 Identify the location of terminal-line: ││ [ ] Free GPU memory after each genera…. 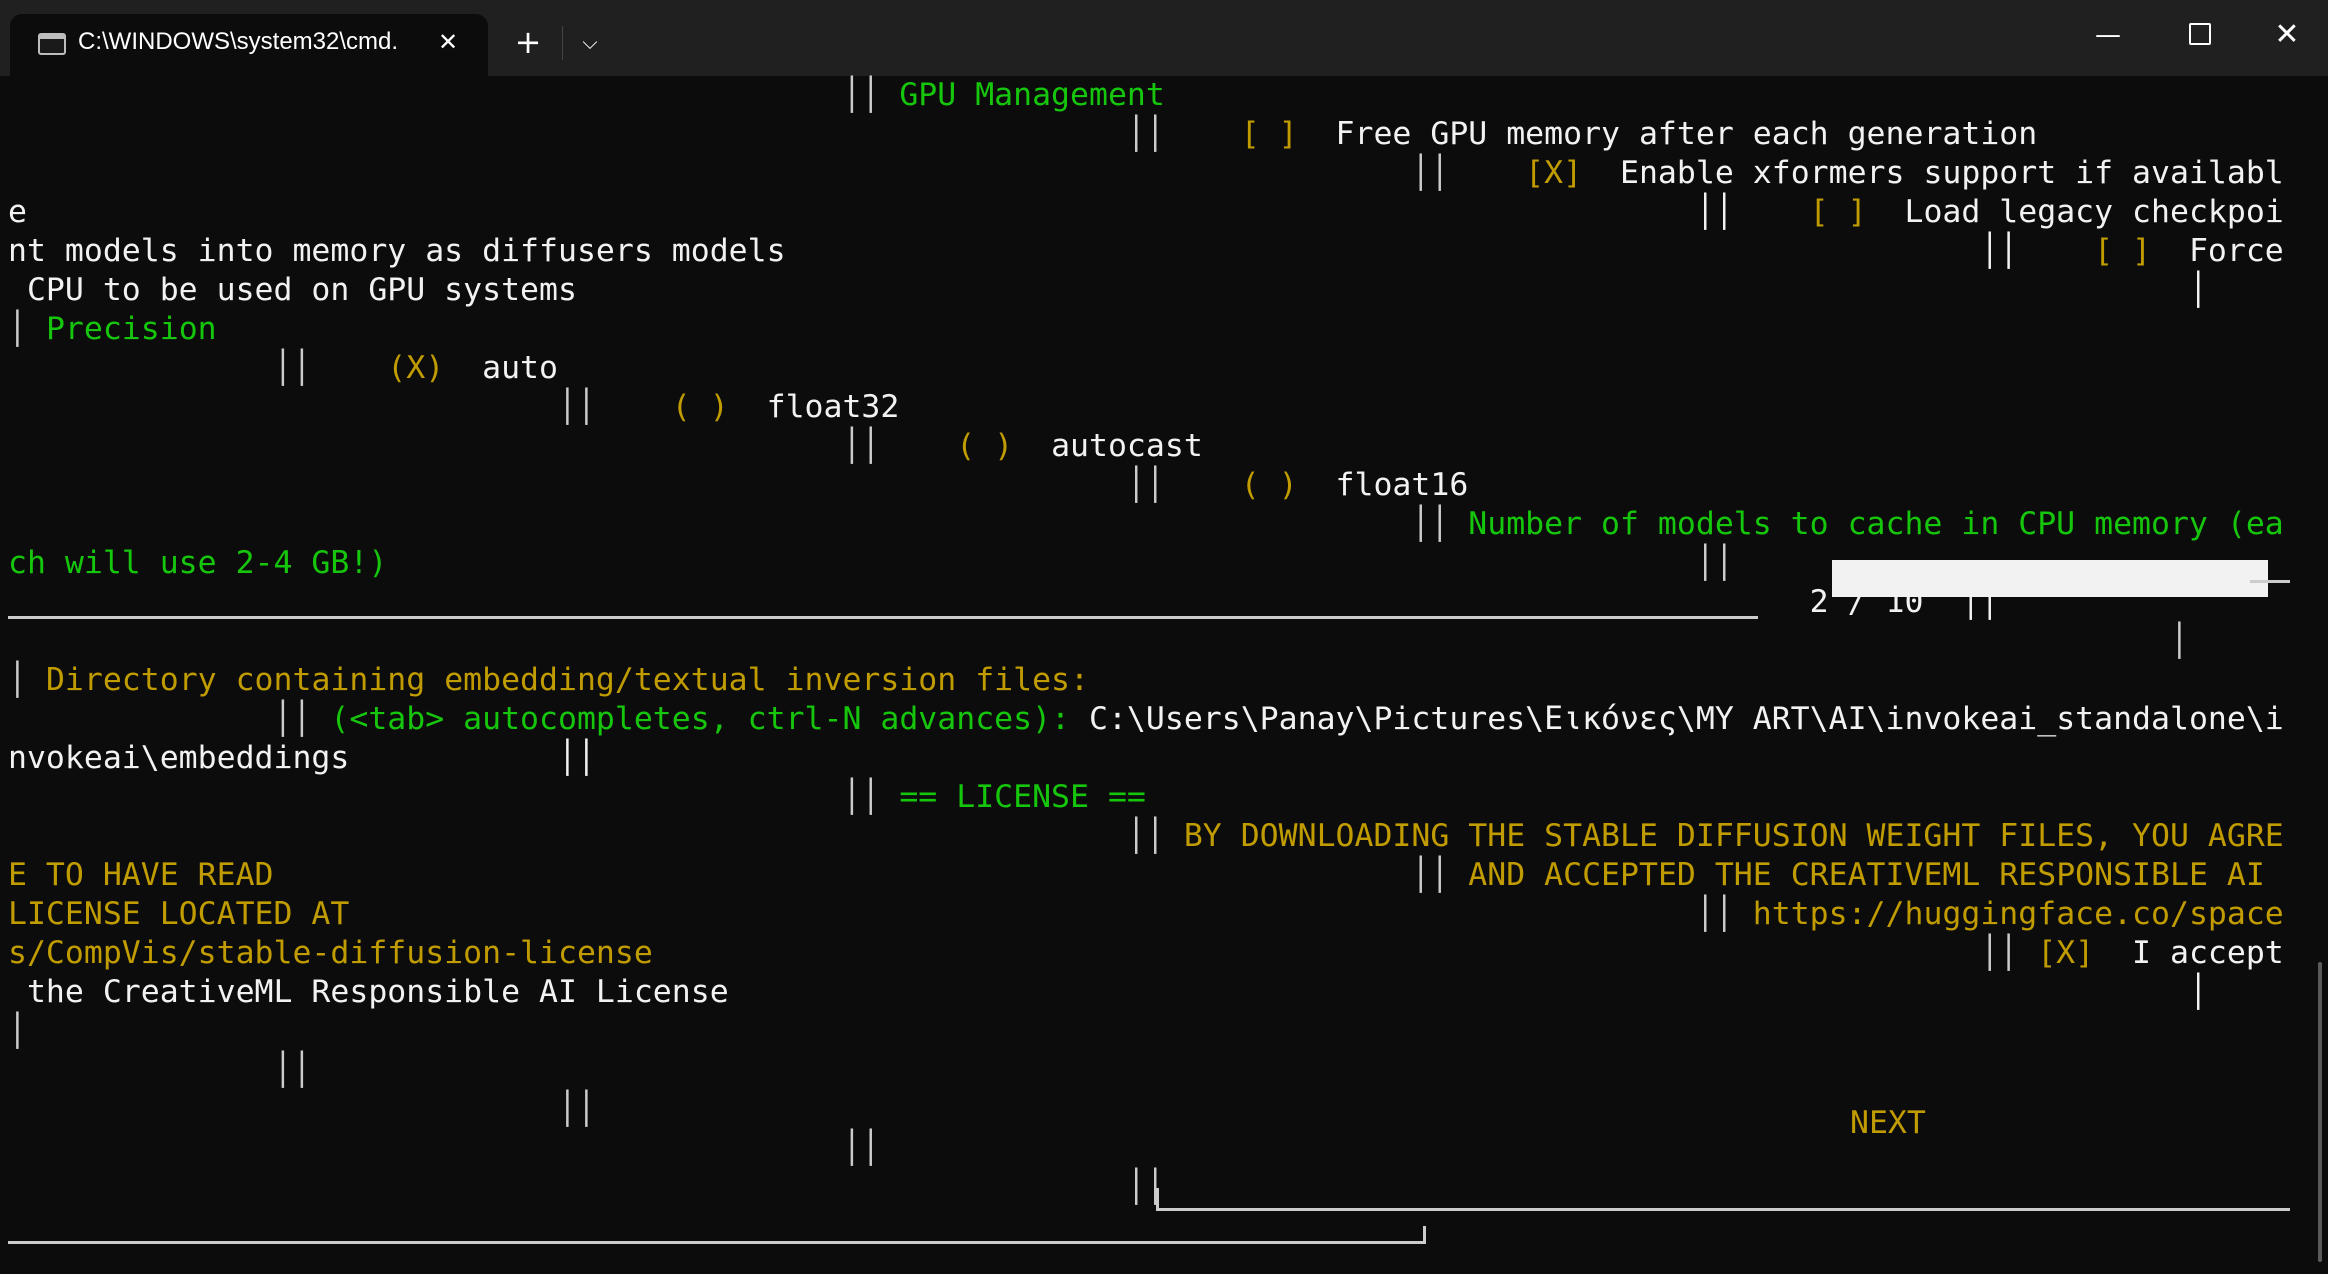
(1022, 134).